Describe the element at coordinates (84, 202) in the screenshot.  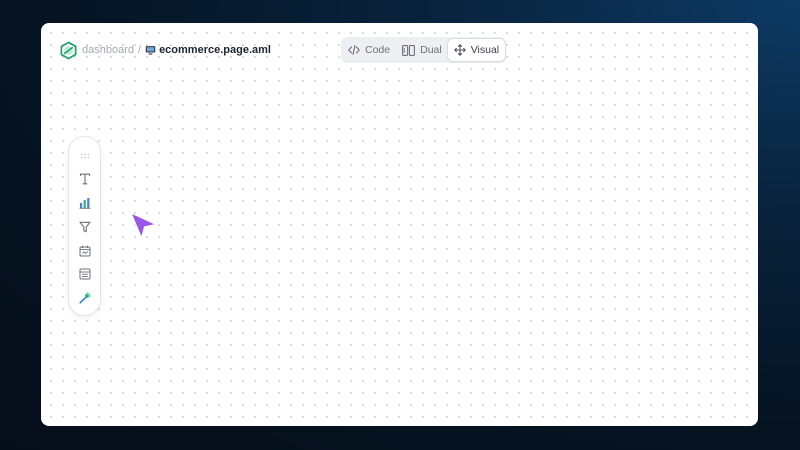
I see `bar-chart-icon` at that location.